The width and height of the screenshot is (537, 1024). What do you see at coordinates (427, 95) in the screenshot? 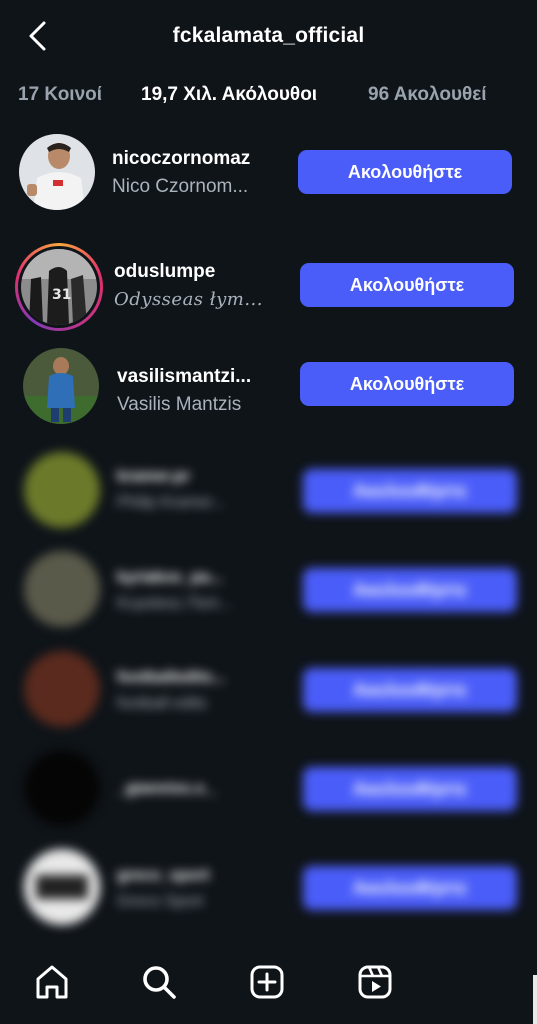
I see `tab-following: 96 Ακολουθεί` at bounding box center [427, 95].